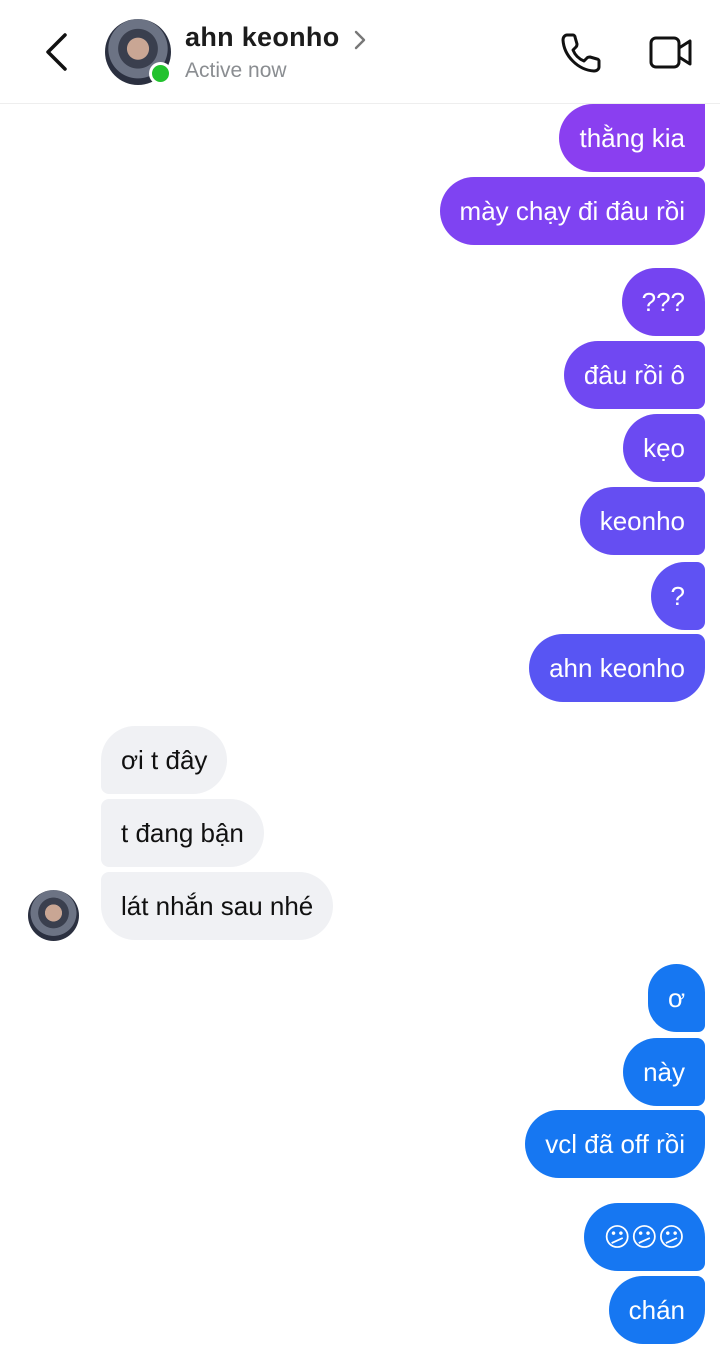  What do you see at coordinates (182, 833) in the screenshot?
I see `message-incoming: t đang bận` at bounding box center [182, 833].